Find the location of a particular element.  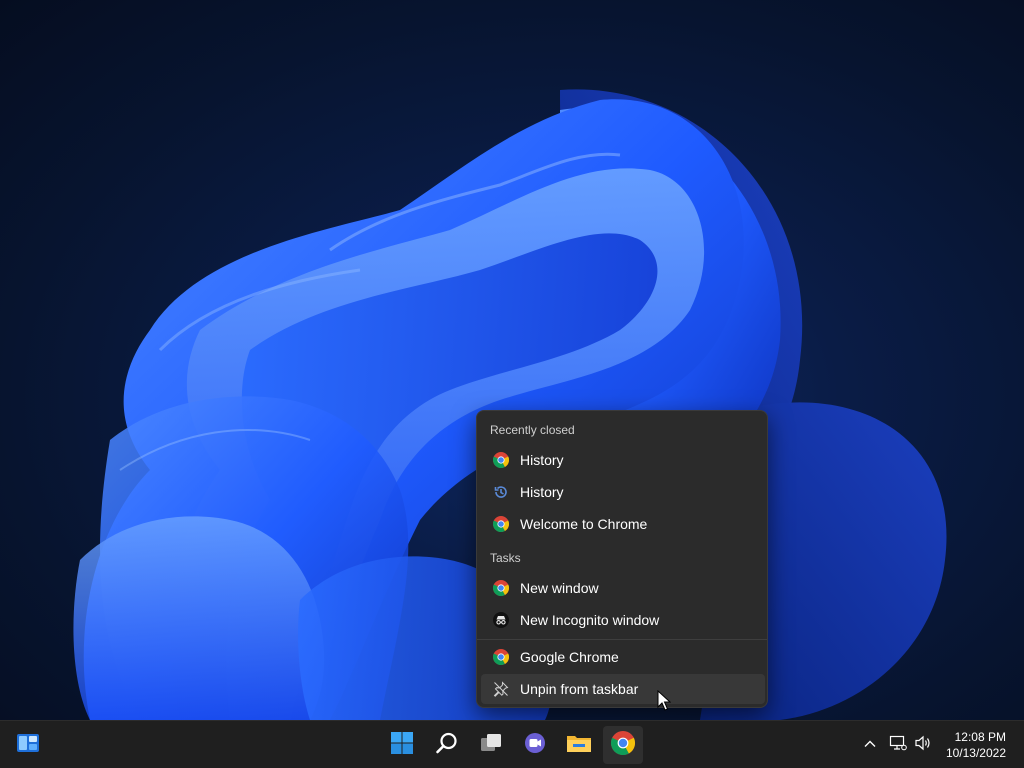

clock-time: 12:08 PM is located at coordinates (980, 737).